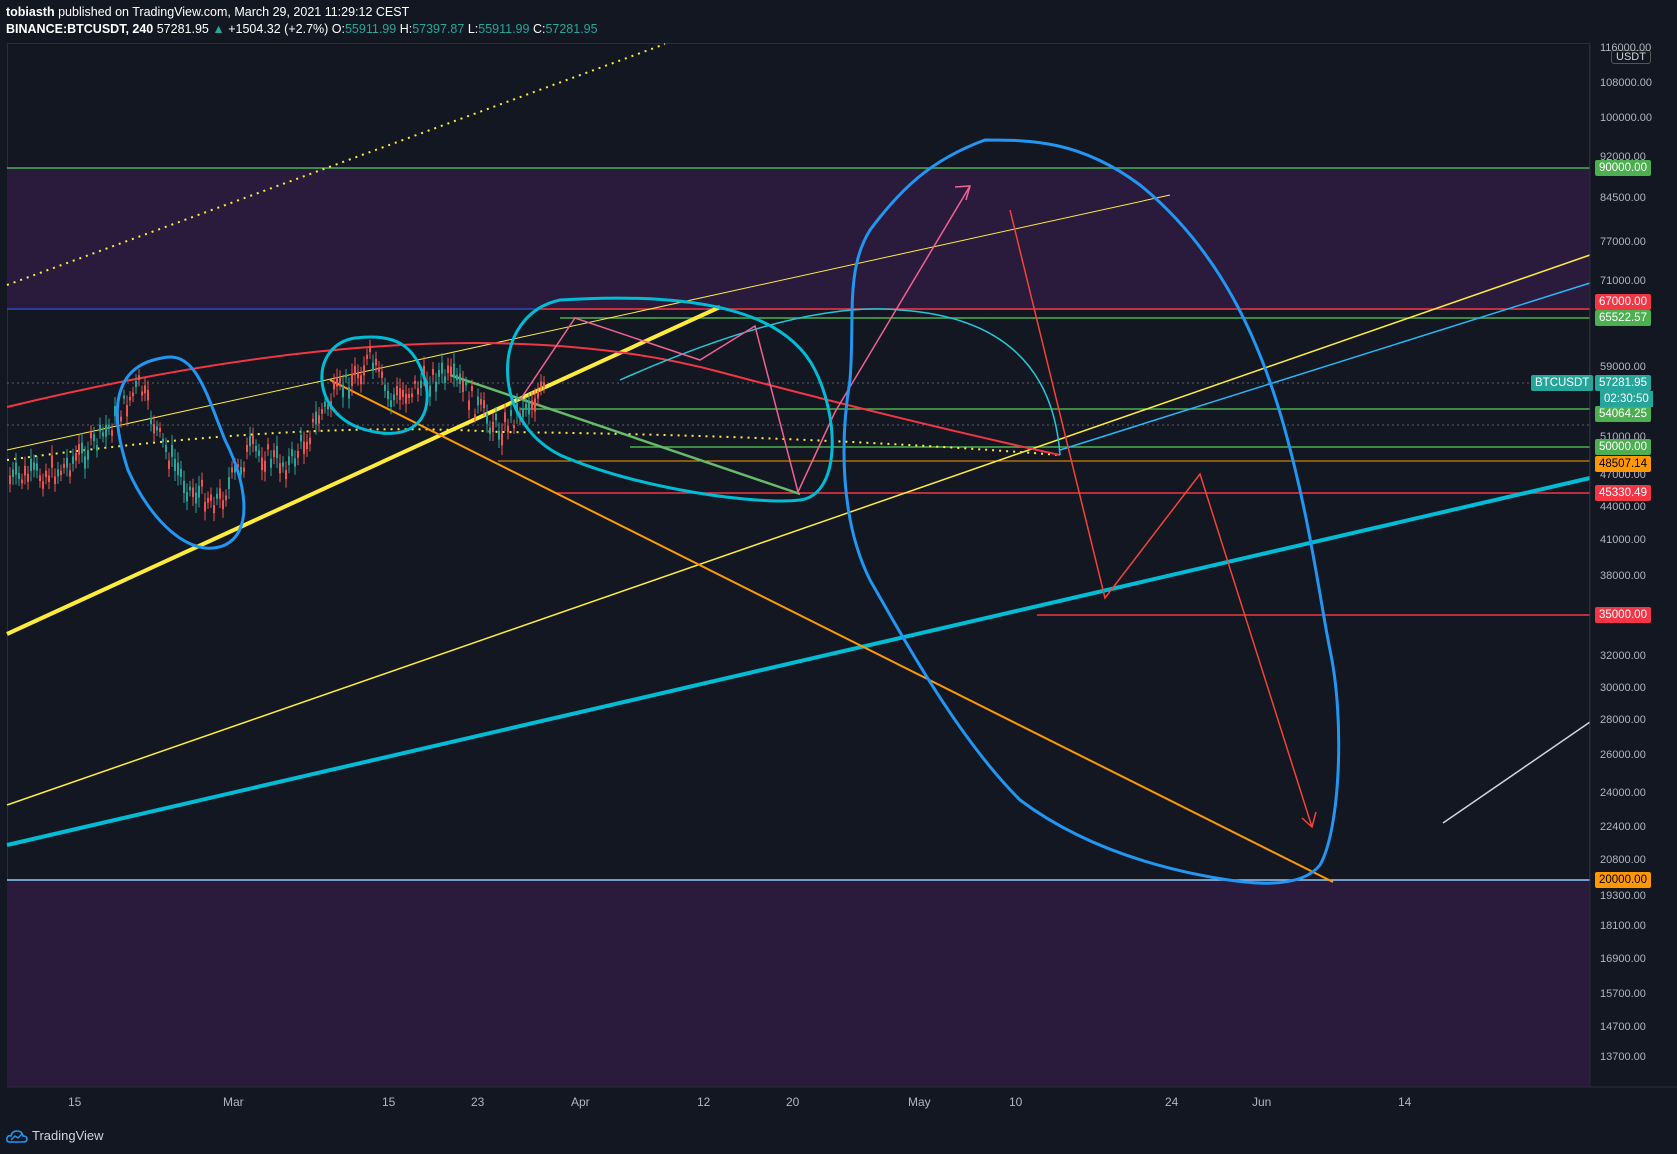 This screenshot has height=1154, width=1677. Describe the element at coordinates (1623, 926) in the screenshot. I see `price-axis-label: 18100.00` at that location.